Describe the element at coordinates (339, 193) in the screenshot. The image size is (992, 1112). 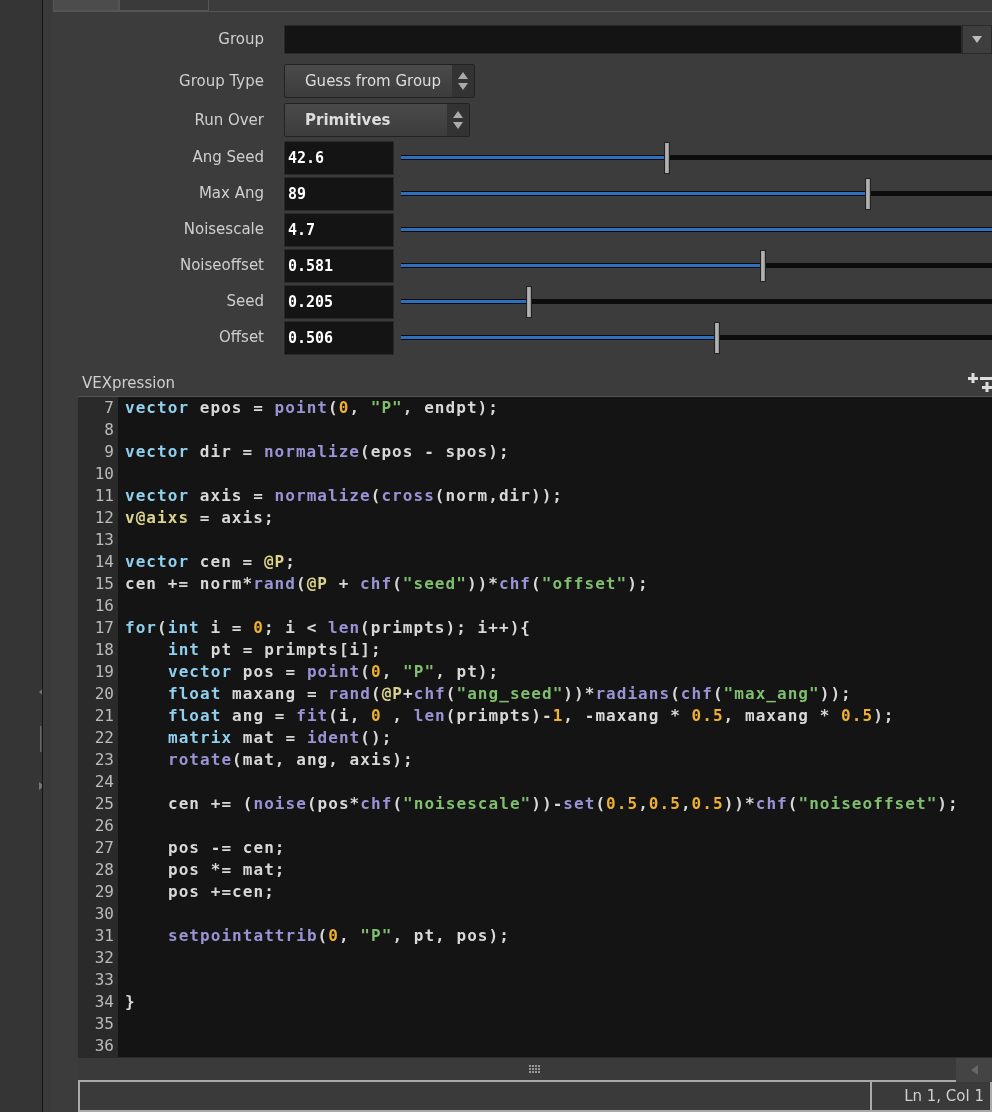
I see `value-field: 89` at that location.